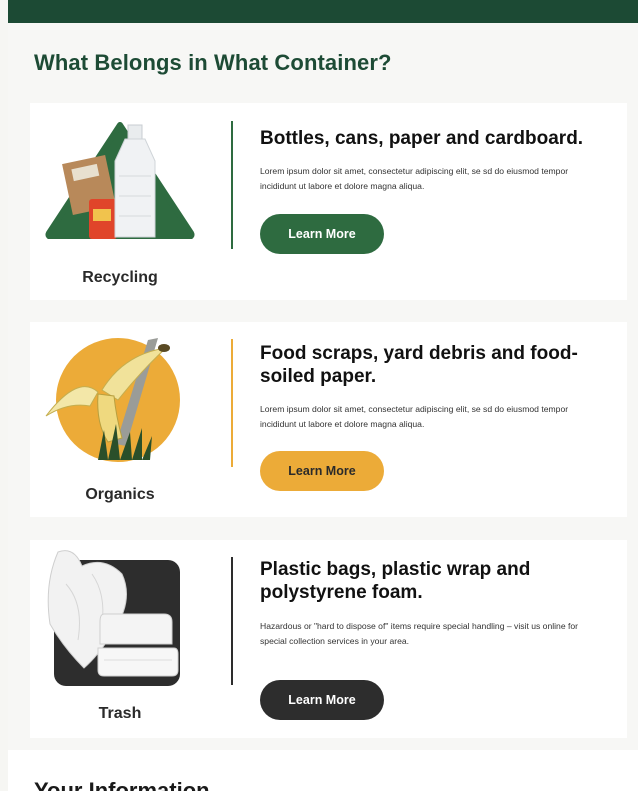 This screenshot has width=638, height=791. What do you see at coordinates (213, 62) in the screenshot?
I see `page-title: What Belongs in What Container?` at bounding box center [213, 62].